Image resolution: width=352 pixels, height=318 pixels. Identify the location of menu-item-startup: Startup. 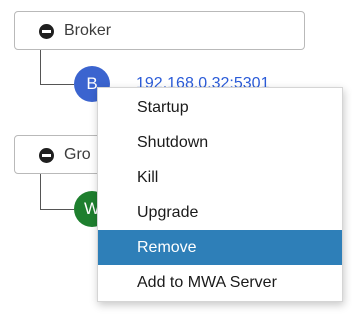
(220, 107).